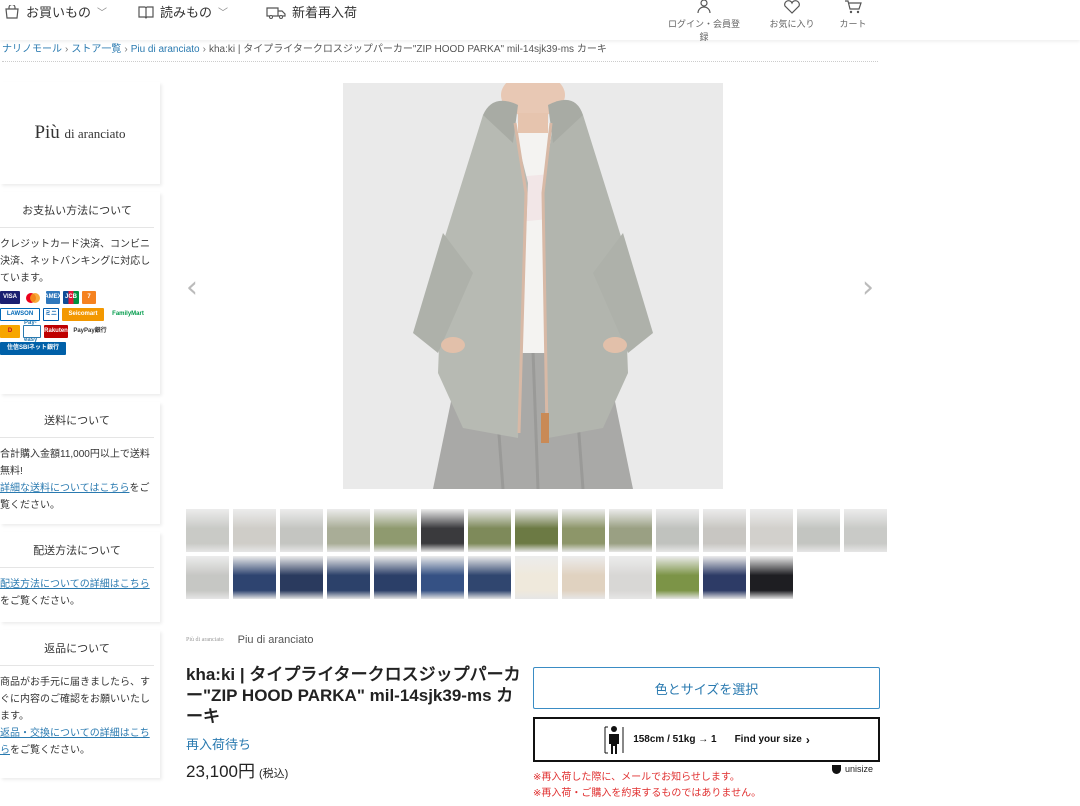 The width and height of the screenshot is (1080, 806). Describe the element at coordinates (636, 777) in the screenshot. I see `notice-line-1: ※再入荷した際に、メールでお知らせします。` at that location.